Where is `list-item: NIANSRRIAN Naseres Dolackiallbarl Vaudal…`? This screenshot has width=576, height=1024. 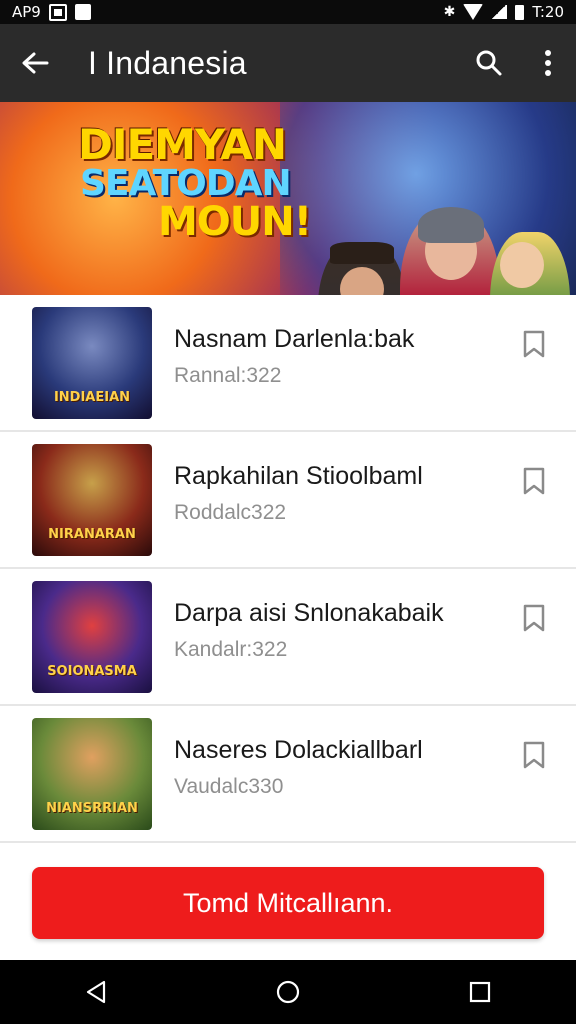 list-item: NIANSRRIAN Naseres Dolackiallbarl Vaudal… is located at coordinates (288, 774).